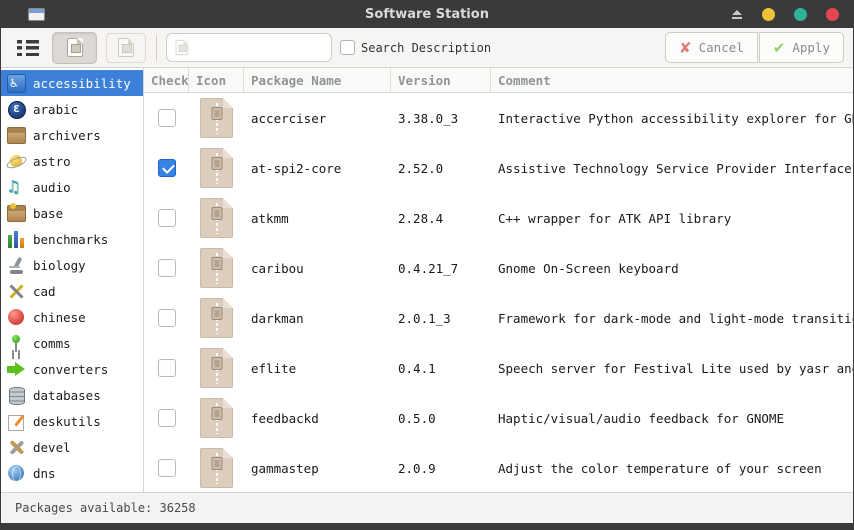  What do you see at coordinates (72, 421) in the screenshot?
I see `sidebar-item-deskutils: deskutils` at bounding box center [72, 421].